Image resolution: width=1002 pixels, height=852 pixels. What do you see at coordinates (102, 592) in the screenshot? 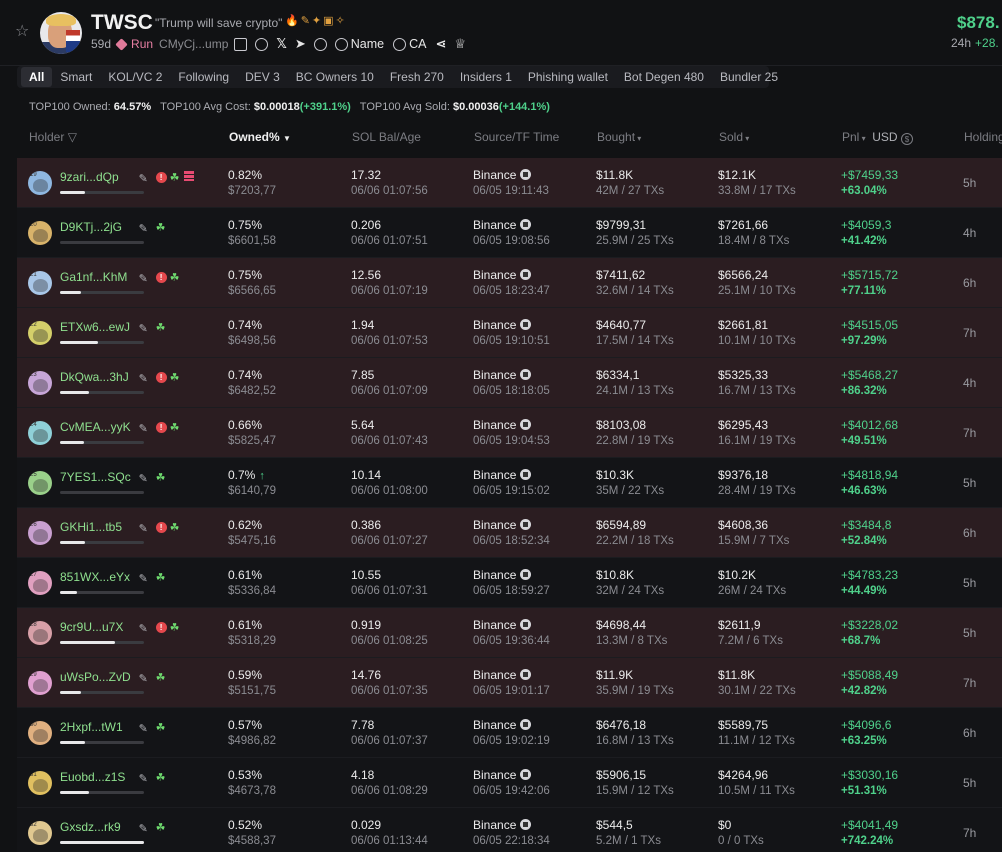
I see `holding-progress` at bounding box center [102, 592].